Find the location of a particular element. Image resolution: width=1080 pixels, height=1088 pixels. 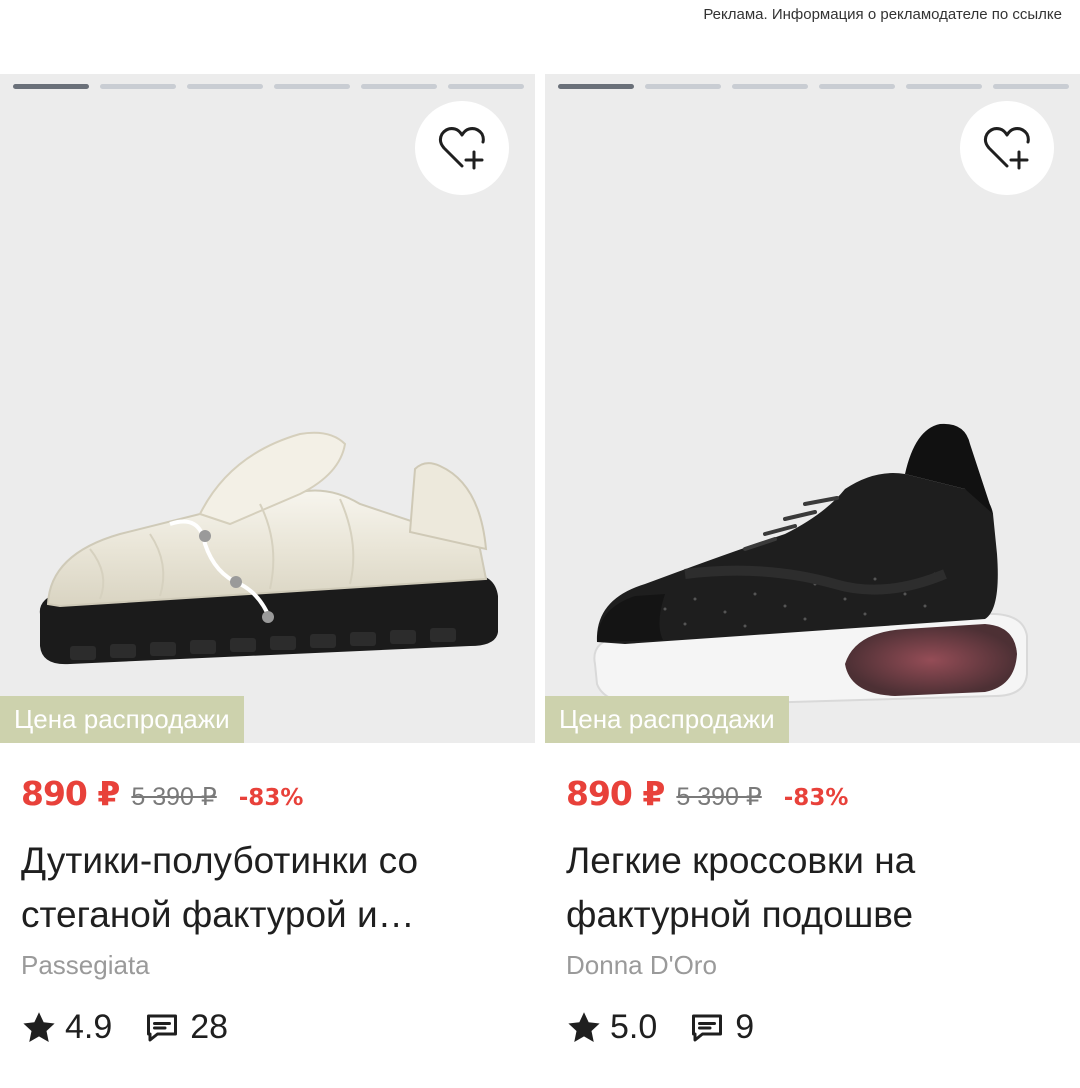

rating-row: 5.0 9 is located at coordinates (660, 1027).